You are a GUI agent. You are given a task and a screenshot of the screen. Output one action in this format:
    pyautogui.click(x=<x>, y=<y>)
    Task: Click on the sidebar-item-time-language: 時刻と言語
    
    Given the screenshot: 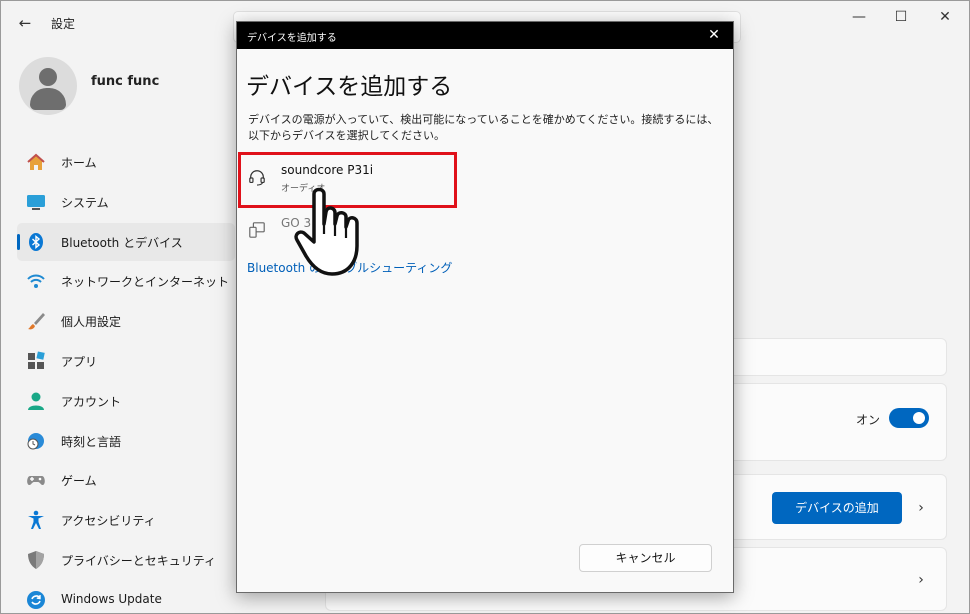 What is the action you would take?
    pyautogui.click(x=126, y=441)
    